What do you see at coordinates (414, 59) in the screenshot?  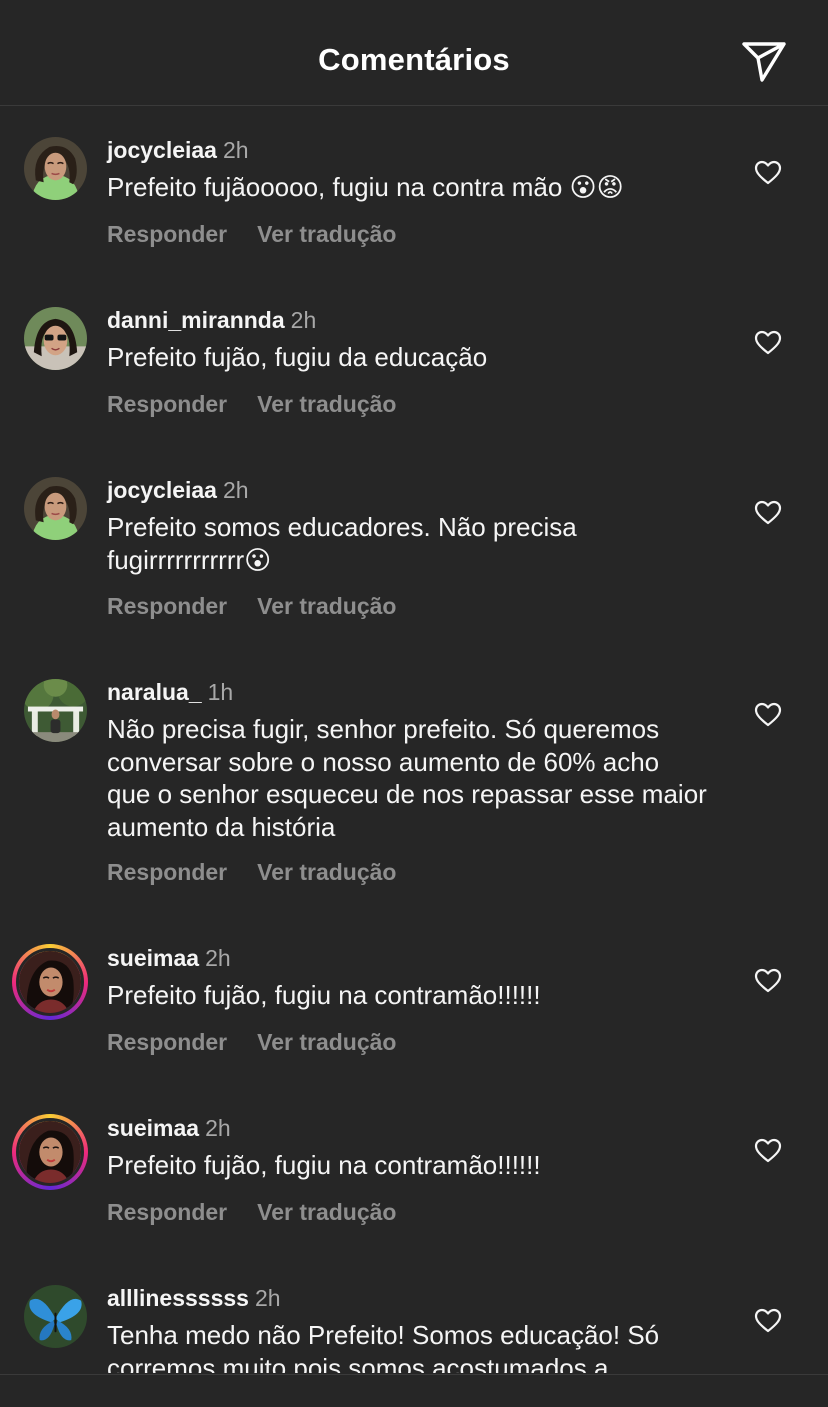 I see `page-title: Comentários` at bounding box center [414, 59].